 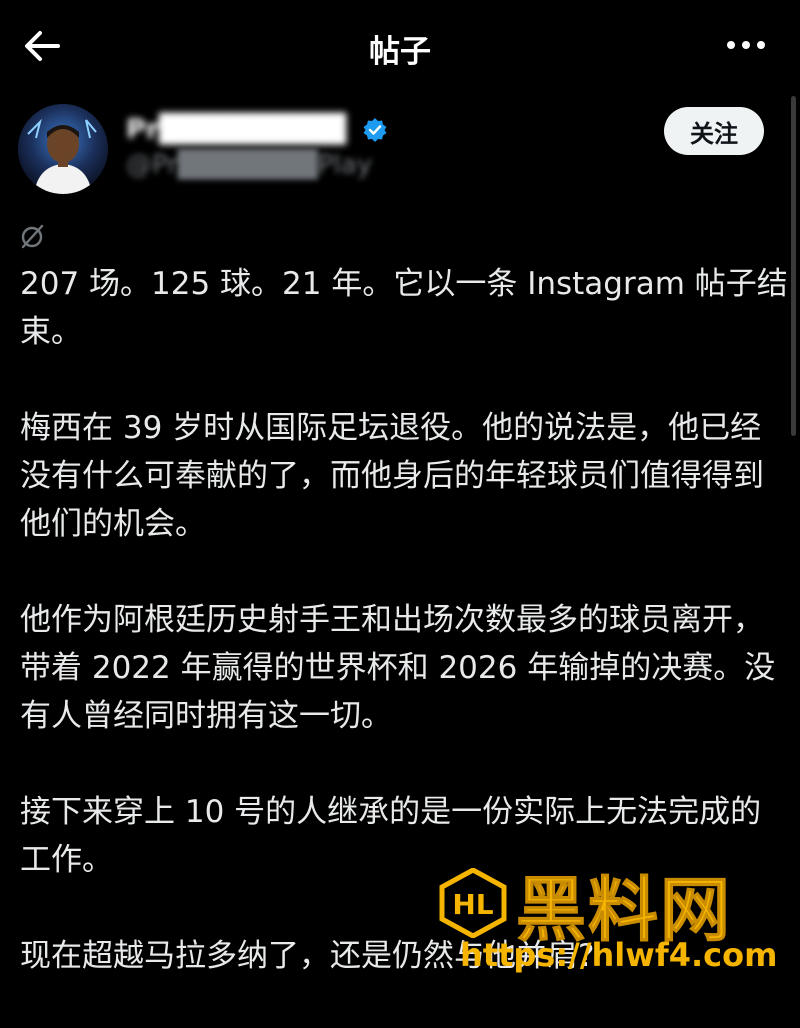 I want to click on verified-badge-icon, so click(x=375, y=130).